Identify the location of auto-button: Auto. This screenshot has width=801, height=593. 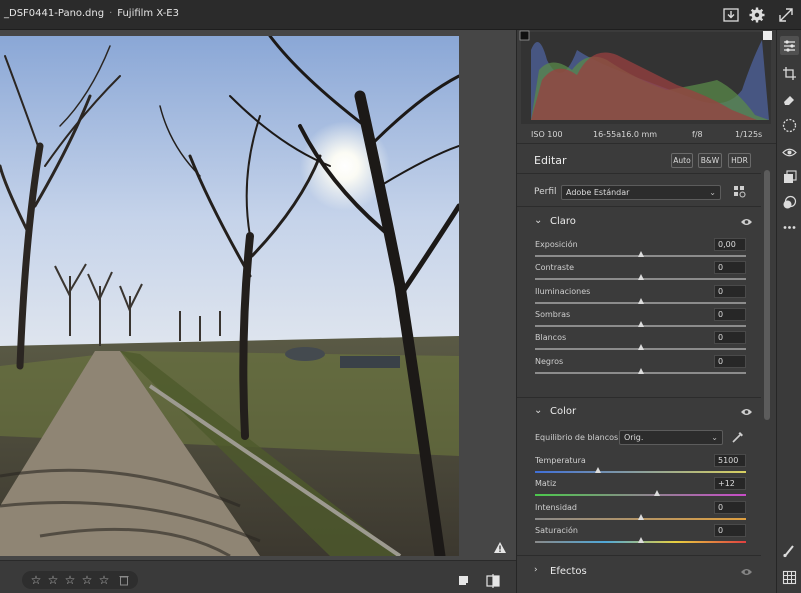
(682, 160).